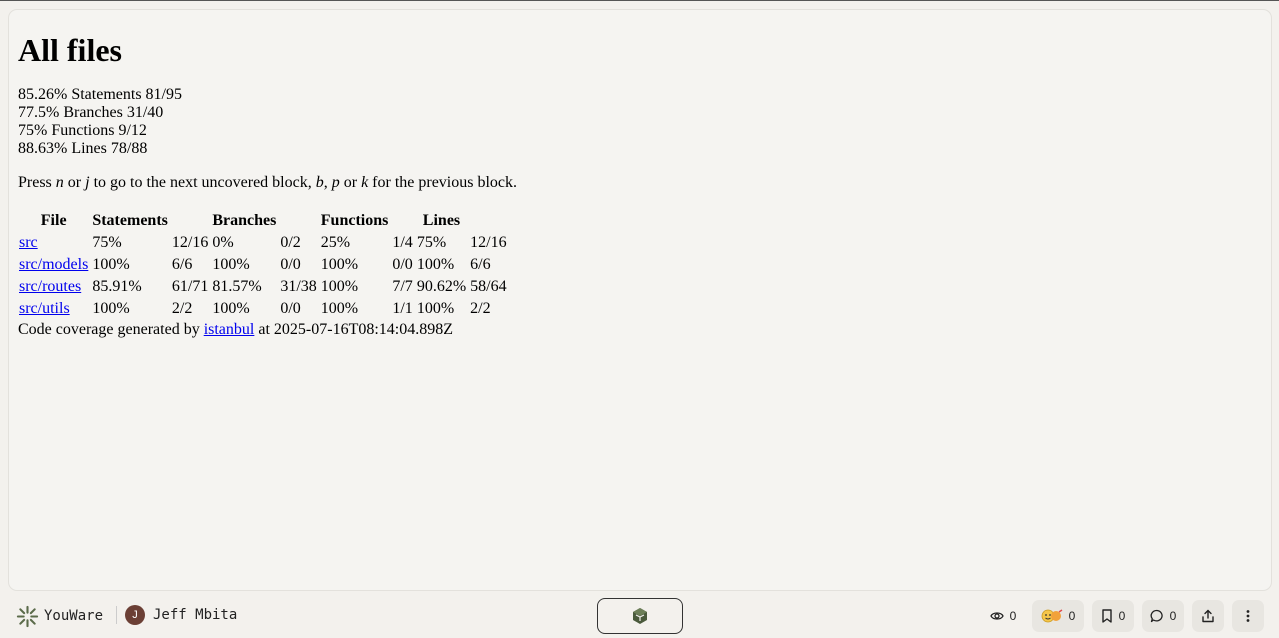  I want to click on bottom-toolbar: YouWare J Jeff Mbita 0 0 0 0, so click(639, 616).